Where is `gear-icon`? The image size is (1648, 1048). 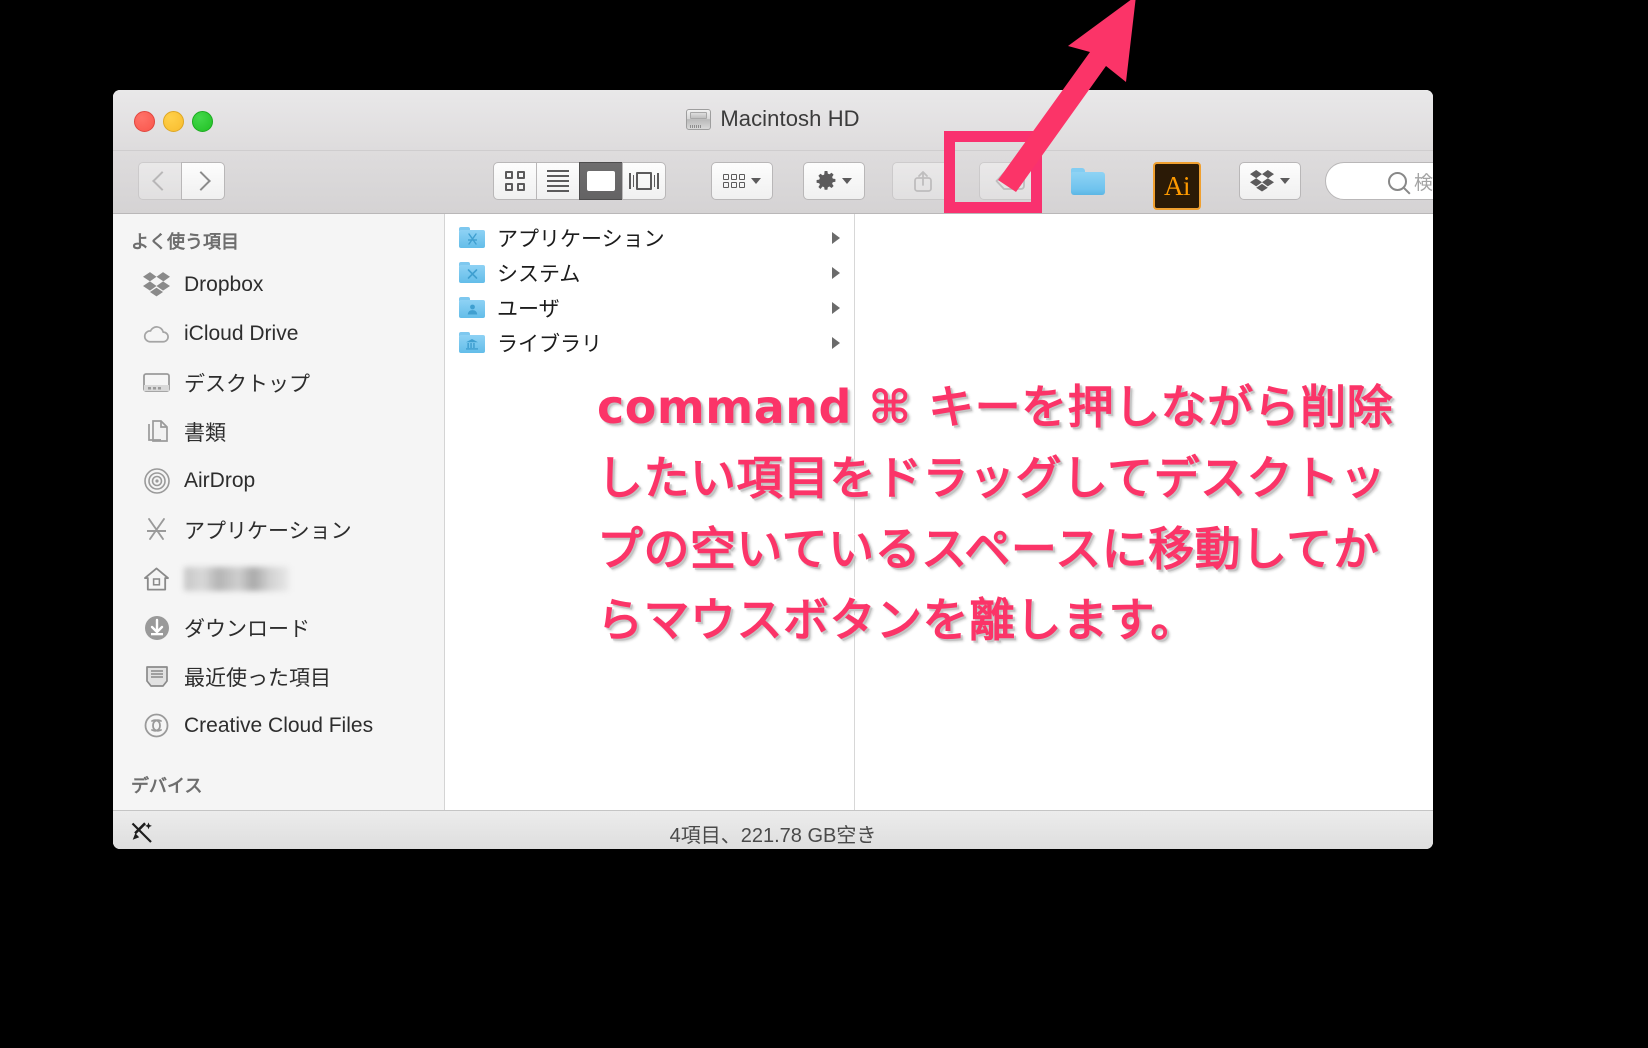
gear-icon is located at coordinates (826, 181).